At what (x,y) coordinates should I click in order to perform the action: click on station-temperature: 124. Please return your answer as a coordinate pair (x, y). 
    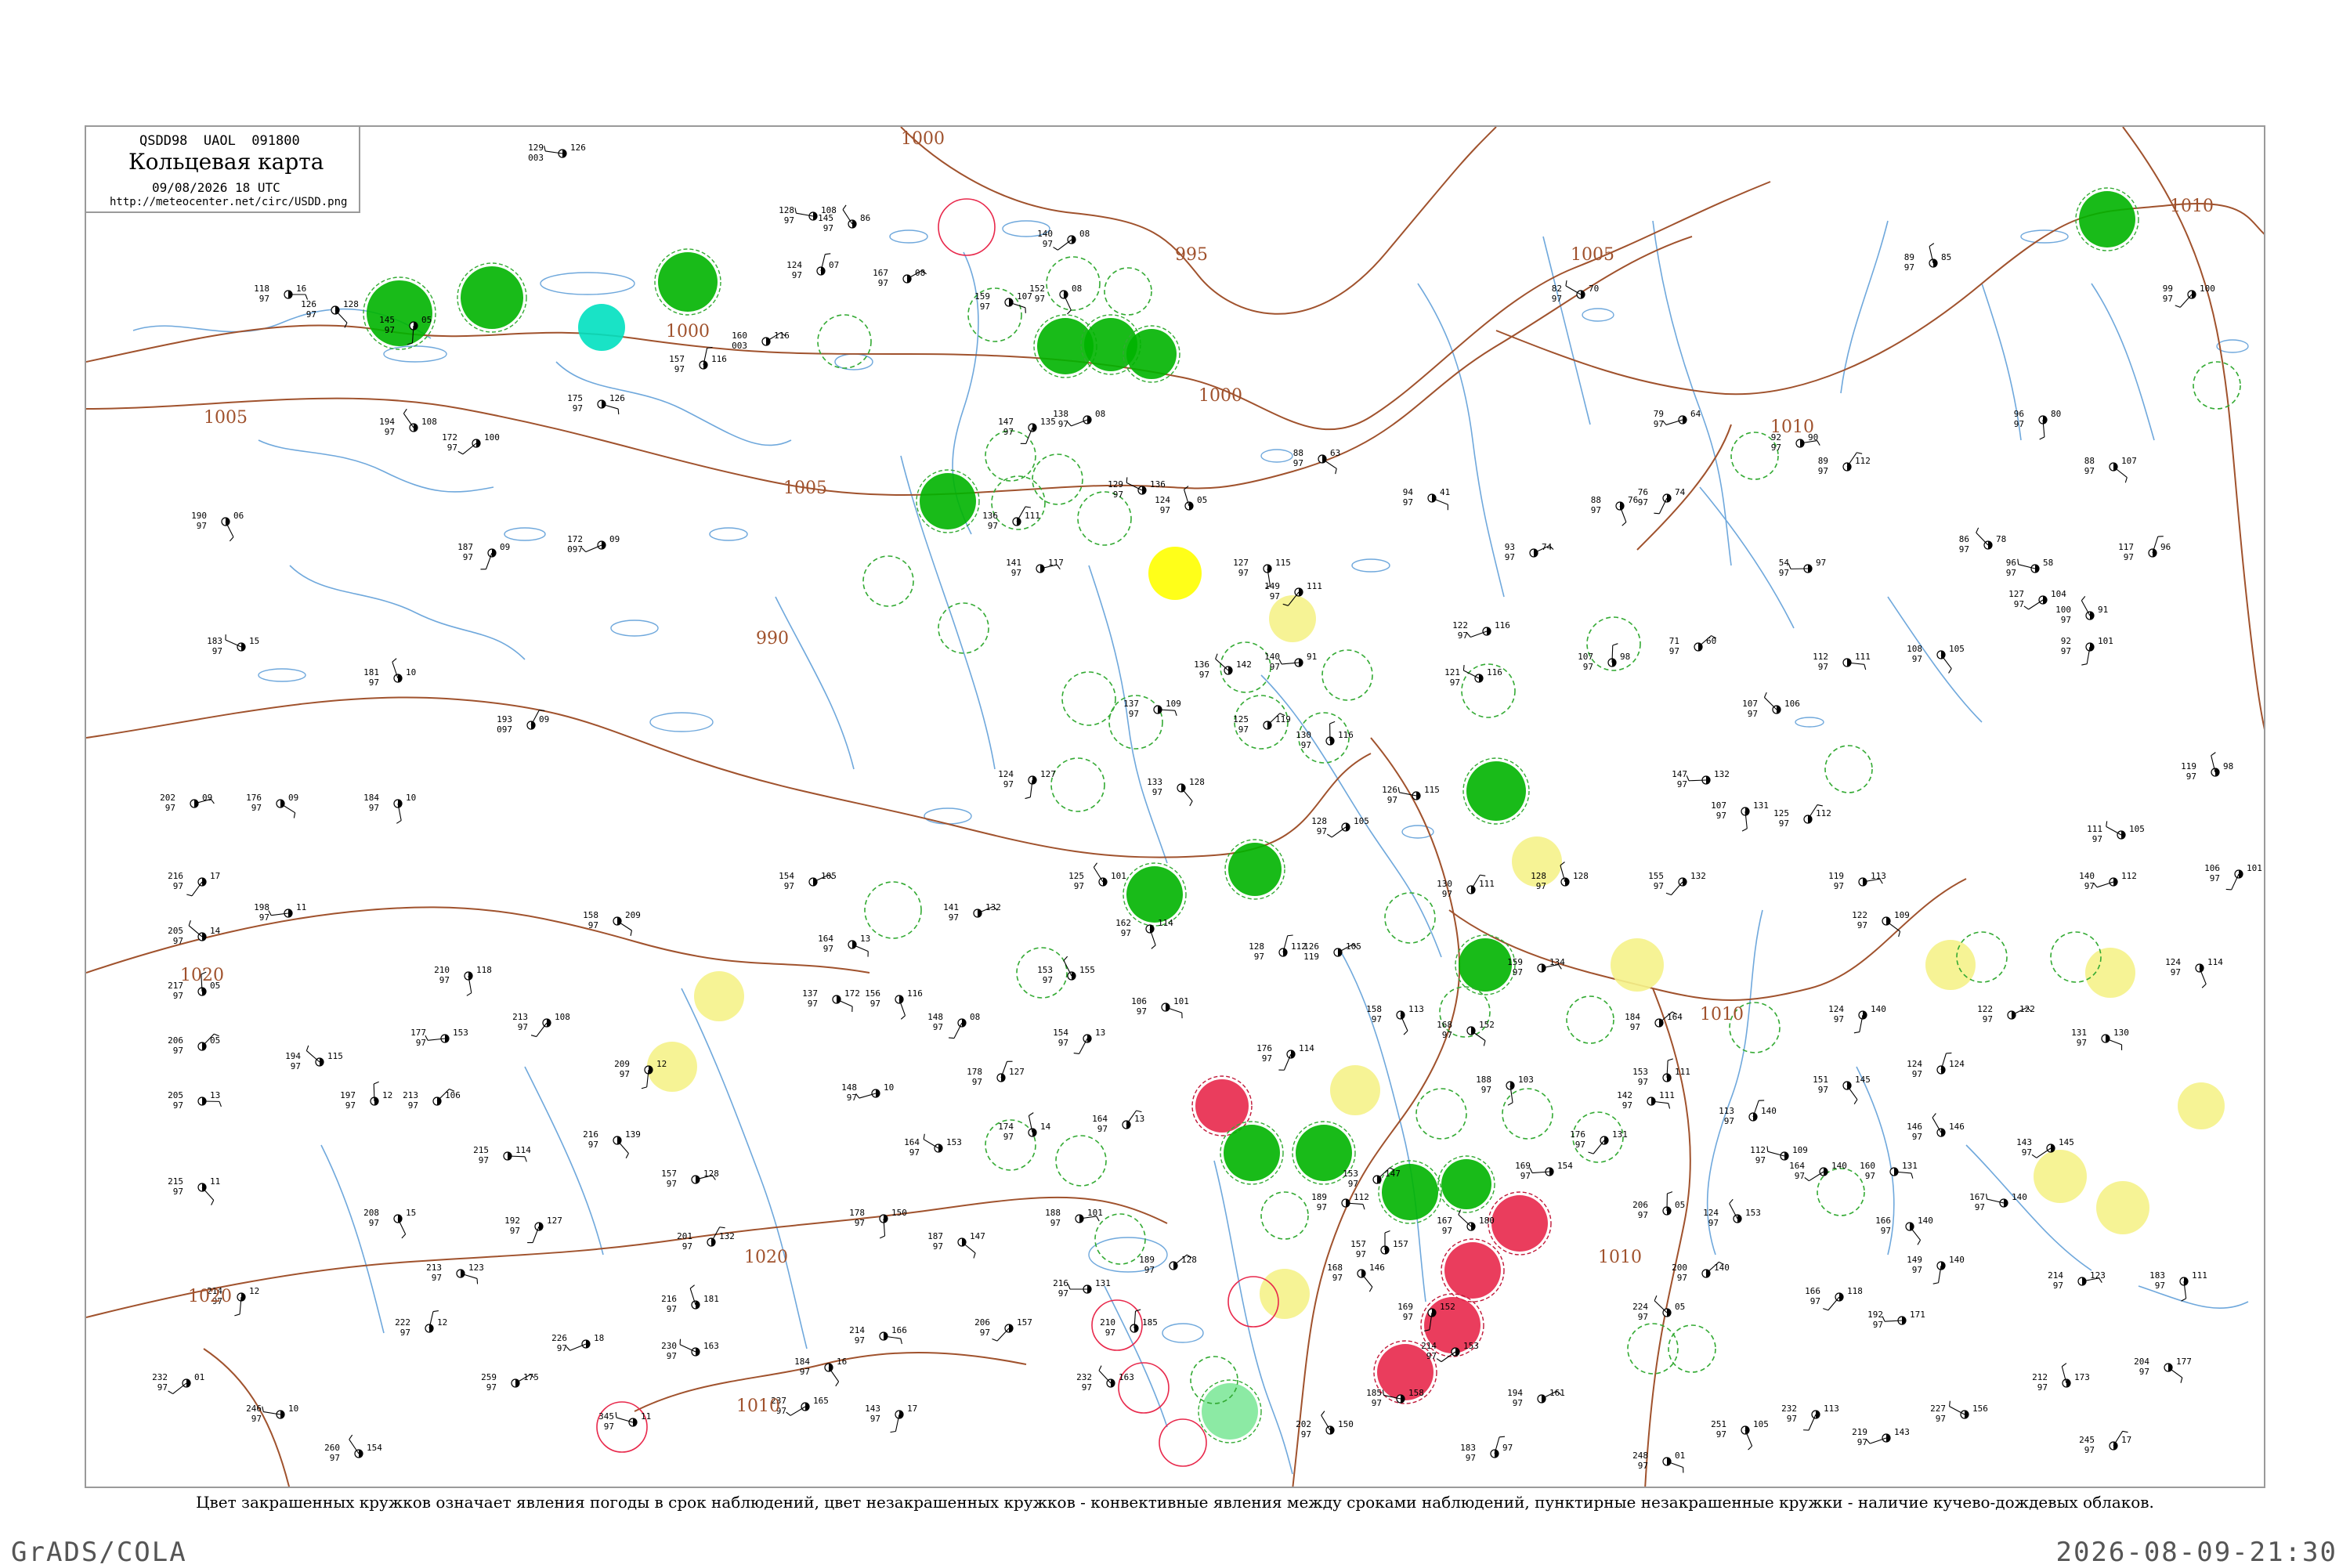
    Looking at the image, I should click on (1711, 1213).